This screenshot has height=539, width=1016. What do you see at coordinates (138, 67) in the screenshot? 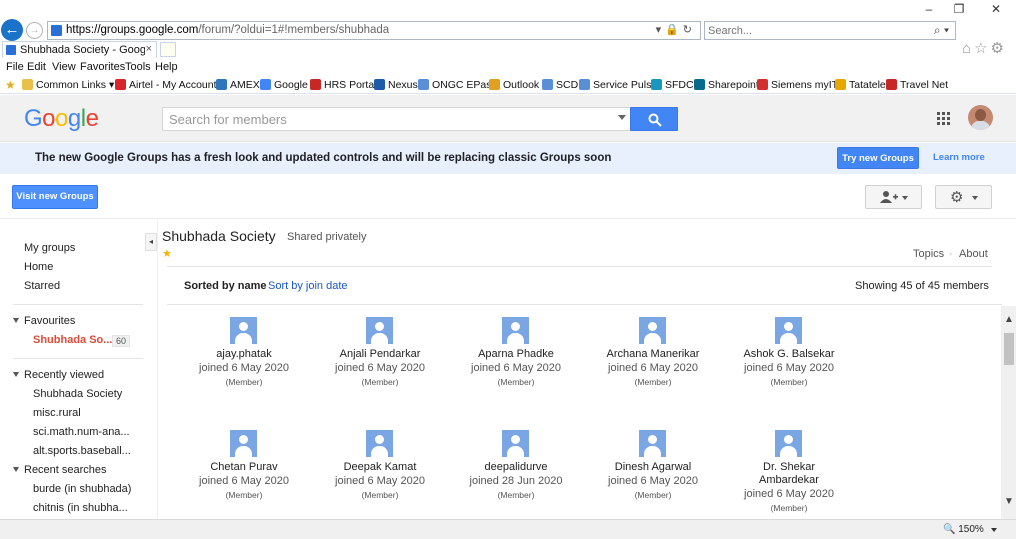
I see `menu-tools: Tools` at bounding box center [138, 67].